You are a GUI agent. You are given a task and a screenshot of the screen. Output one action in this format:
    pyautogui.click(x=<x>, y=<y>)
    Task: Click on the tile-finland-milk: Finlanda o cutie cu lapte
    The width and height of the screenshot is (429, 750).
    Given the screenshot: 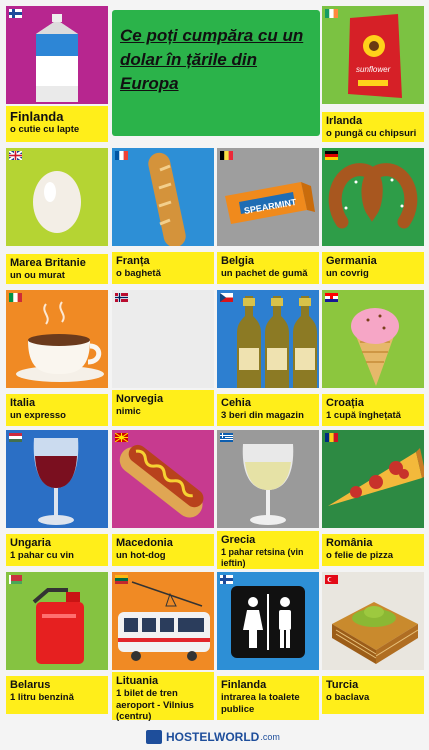 What is the action you would take?
    pyautogui.click(x=57, y=74)
    